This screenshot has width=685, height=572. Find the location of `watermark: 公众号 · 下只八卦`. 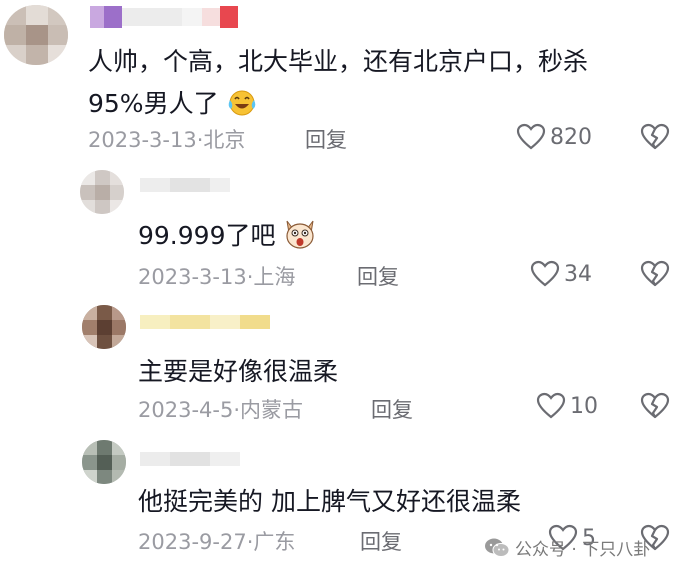

watermark: 公众号 · 下只八卦 is located at coordinates (567, 547).